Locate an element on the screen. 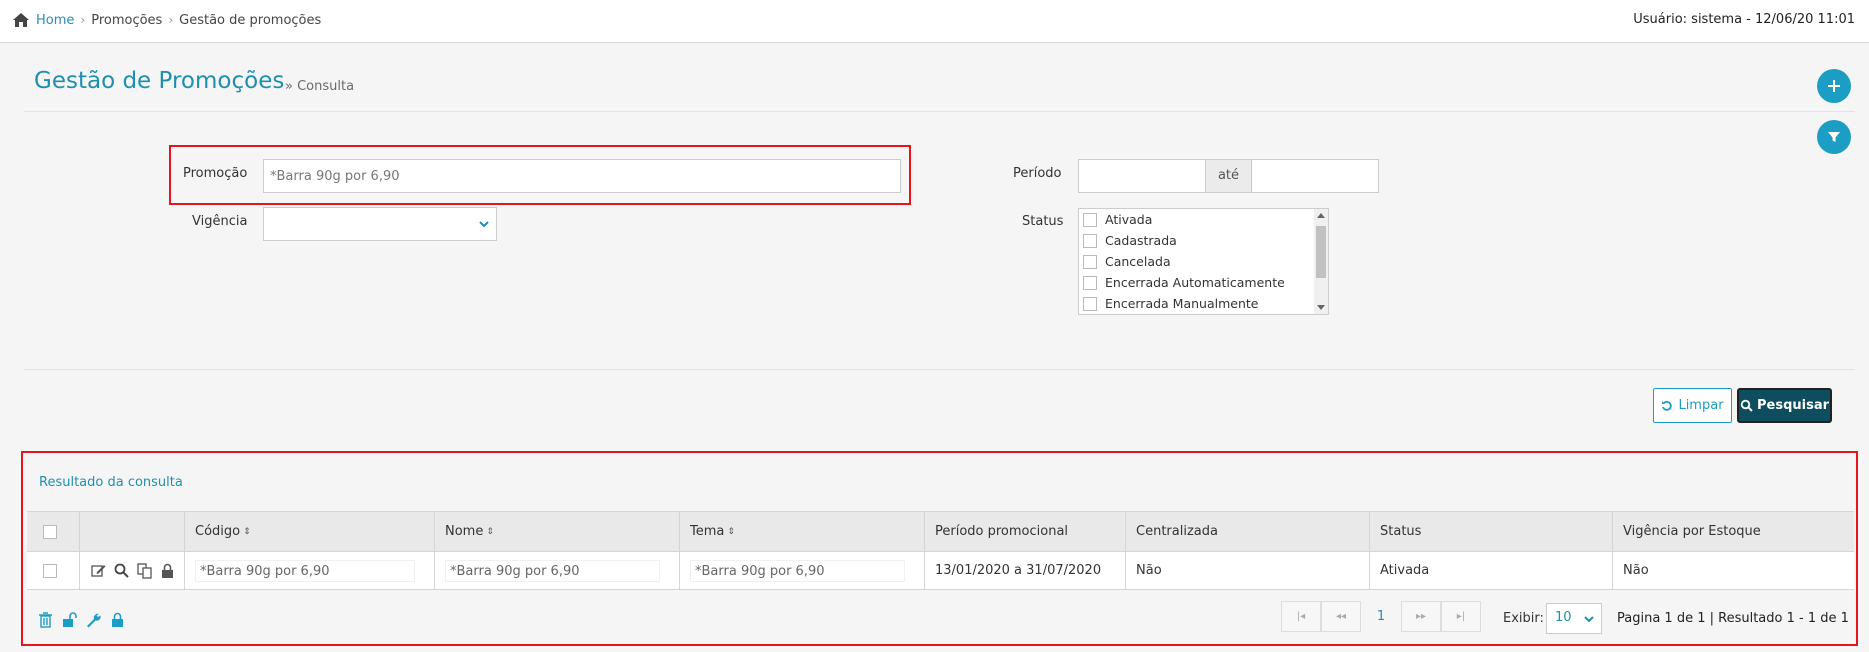  first-page-button: |◂ is located at coordinates (1301, 616).